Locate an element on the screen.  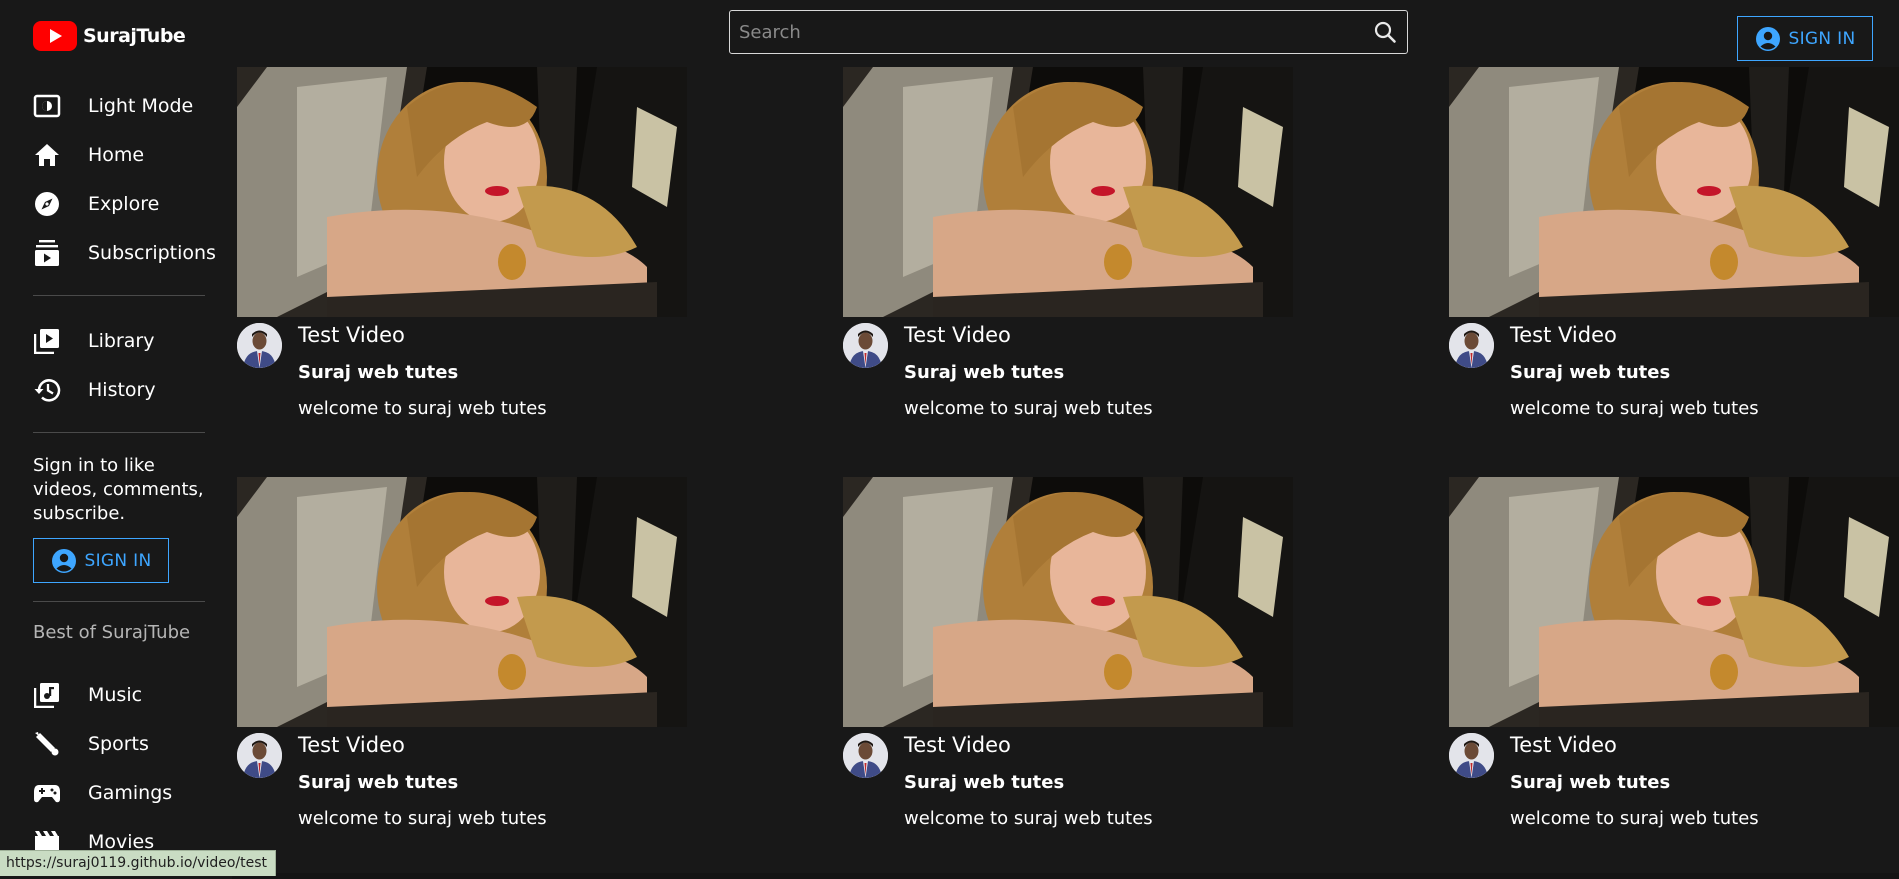
search-input is located at coordinates (1046, 32).